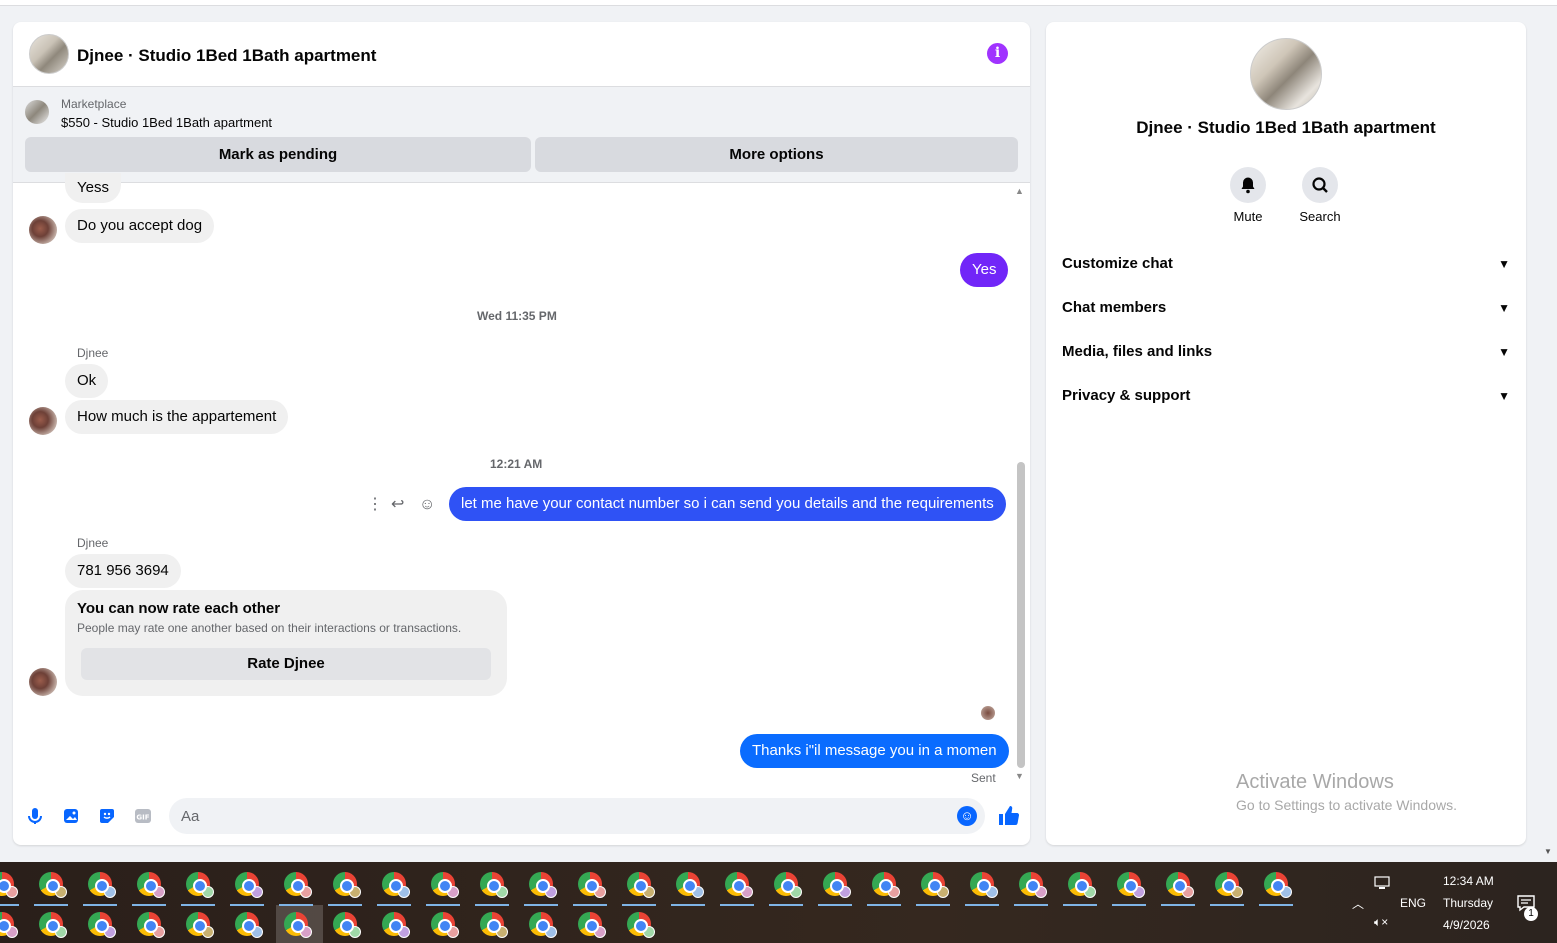 The image size is (1557, 943). Describe the element at coordinates (1286, 314) in the screenshot. I see `accordion-chat-members: Chat members ▼` at that location.